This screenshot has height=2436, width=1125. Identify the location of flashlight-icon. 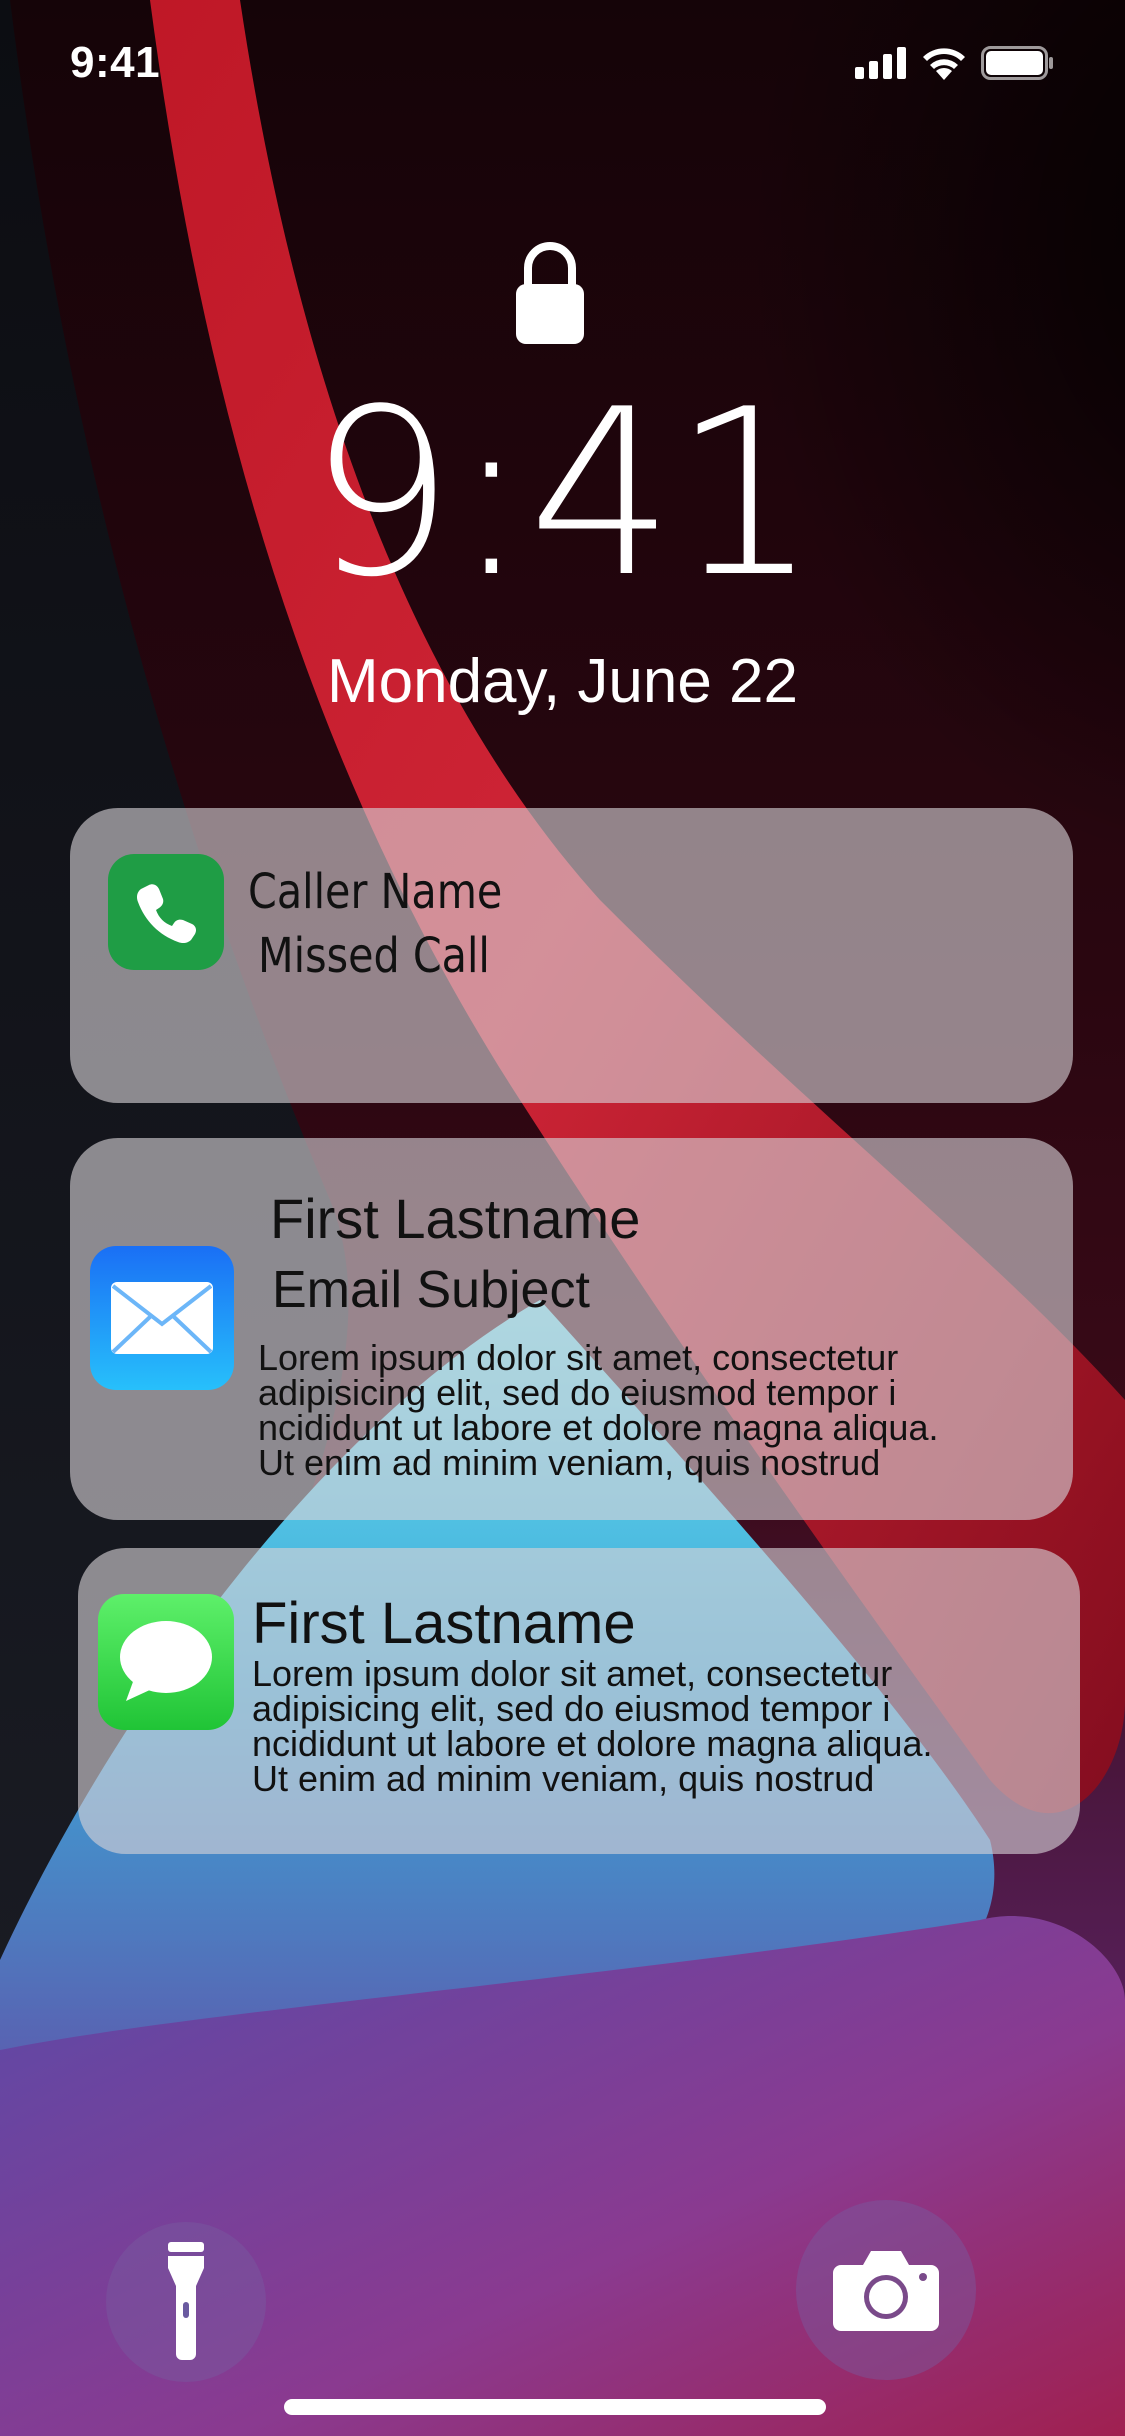
(186, 2301).